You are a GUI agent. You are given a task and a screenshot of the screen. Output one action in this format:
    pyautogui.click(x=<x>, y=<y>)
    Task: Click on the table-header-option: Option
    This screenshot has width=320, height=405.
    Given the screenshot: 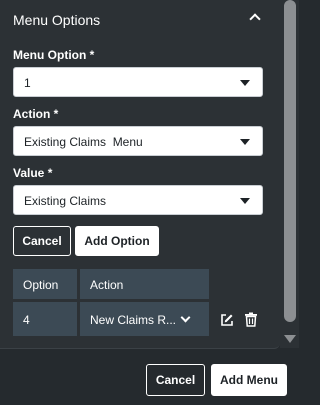 What is the action you would take?
    pyautogui.click(x=45, y=284)
    